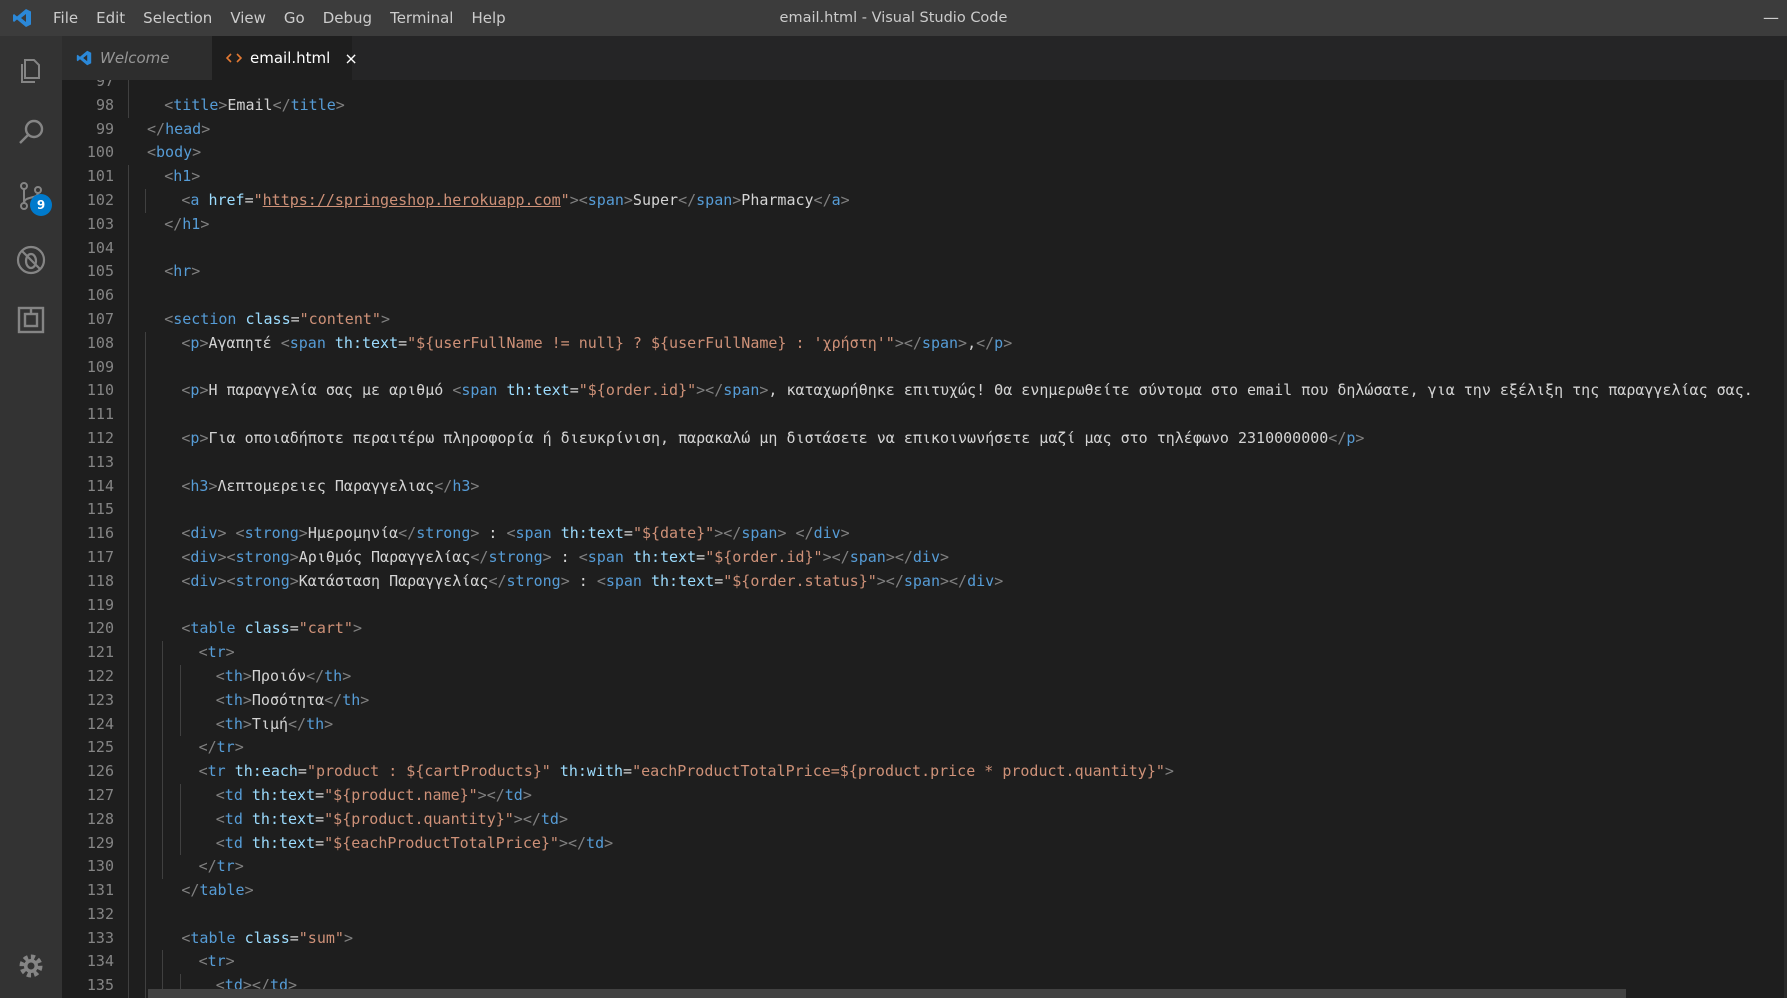  I want to click on code-token: Ημερομηνία, so click(353, 533).